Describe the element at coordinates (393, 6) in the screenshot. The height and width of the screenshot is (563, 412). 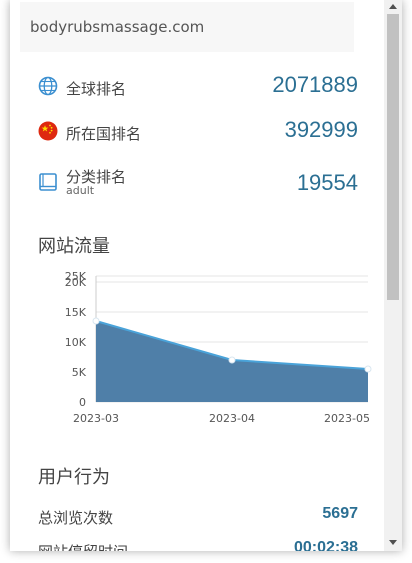
I see `scroll-up-arrow-icon` at that location.